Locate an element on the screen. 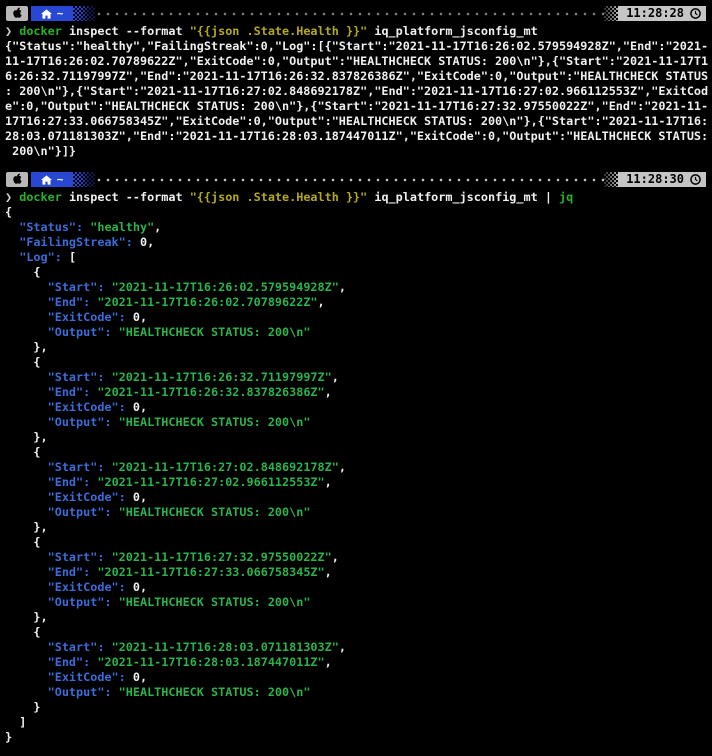 The height and width of the screenshot is (756, 712). clock-widget: 11:28:30 is located at coordinates (662, 179).